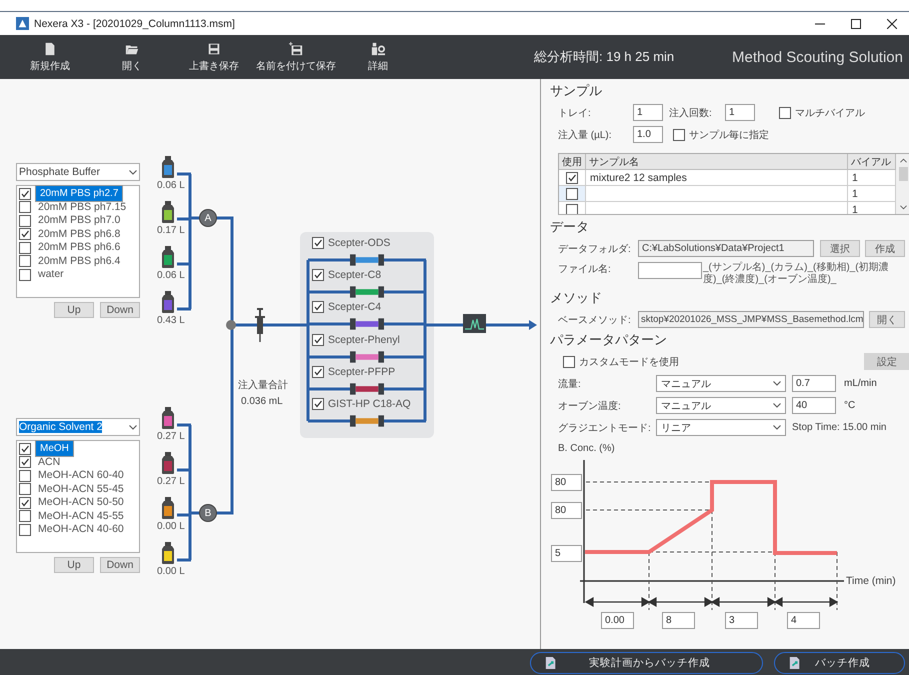 The width and height of the screenshot is (909, 675). What do you see at coordinates (814, 405) in the screenshot?
I see `value-field: 40` at bounding box center [814, 405].